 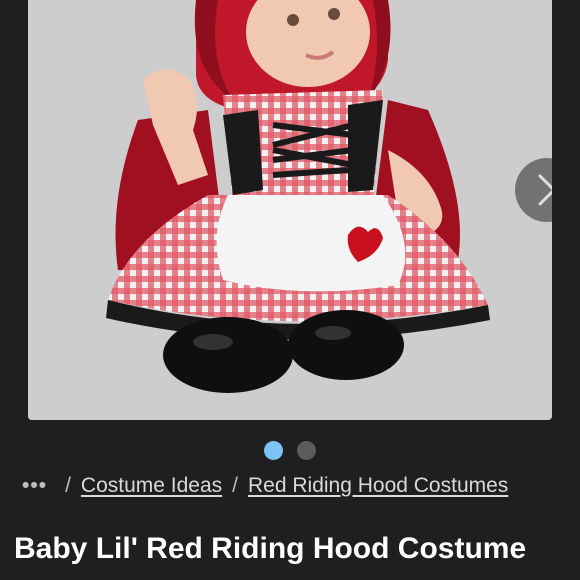 I want to click on breadcrumb-more-button: •••, so click(x=34, y=486).